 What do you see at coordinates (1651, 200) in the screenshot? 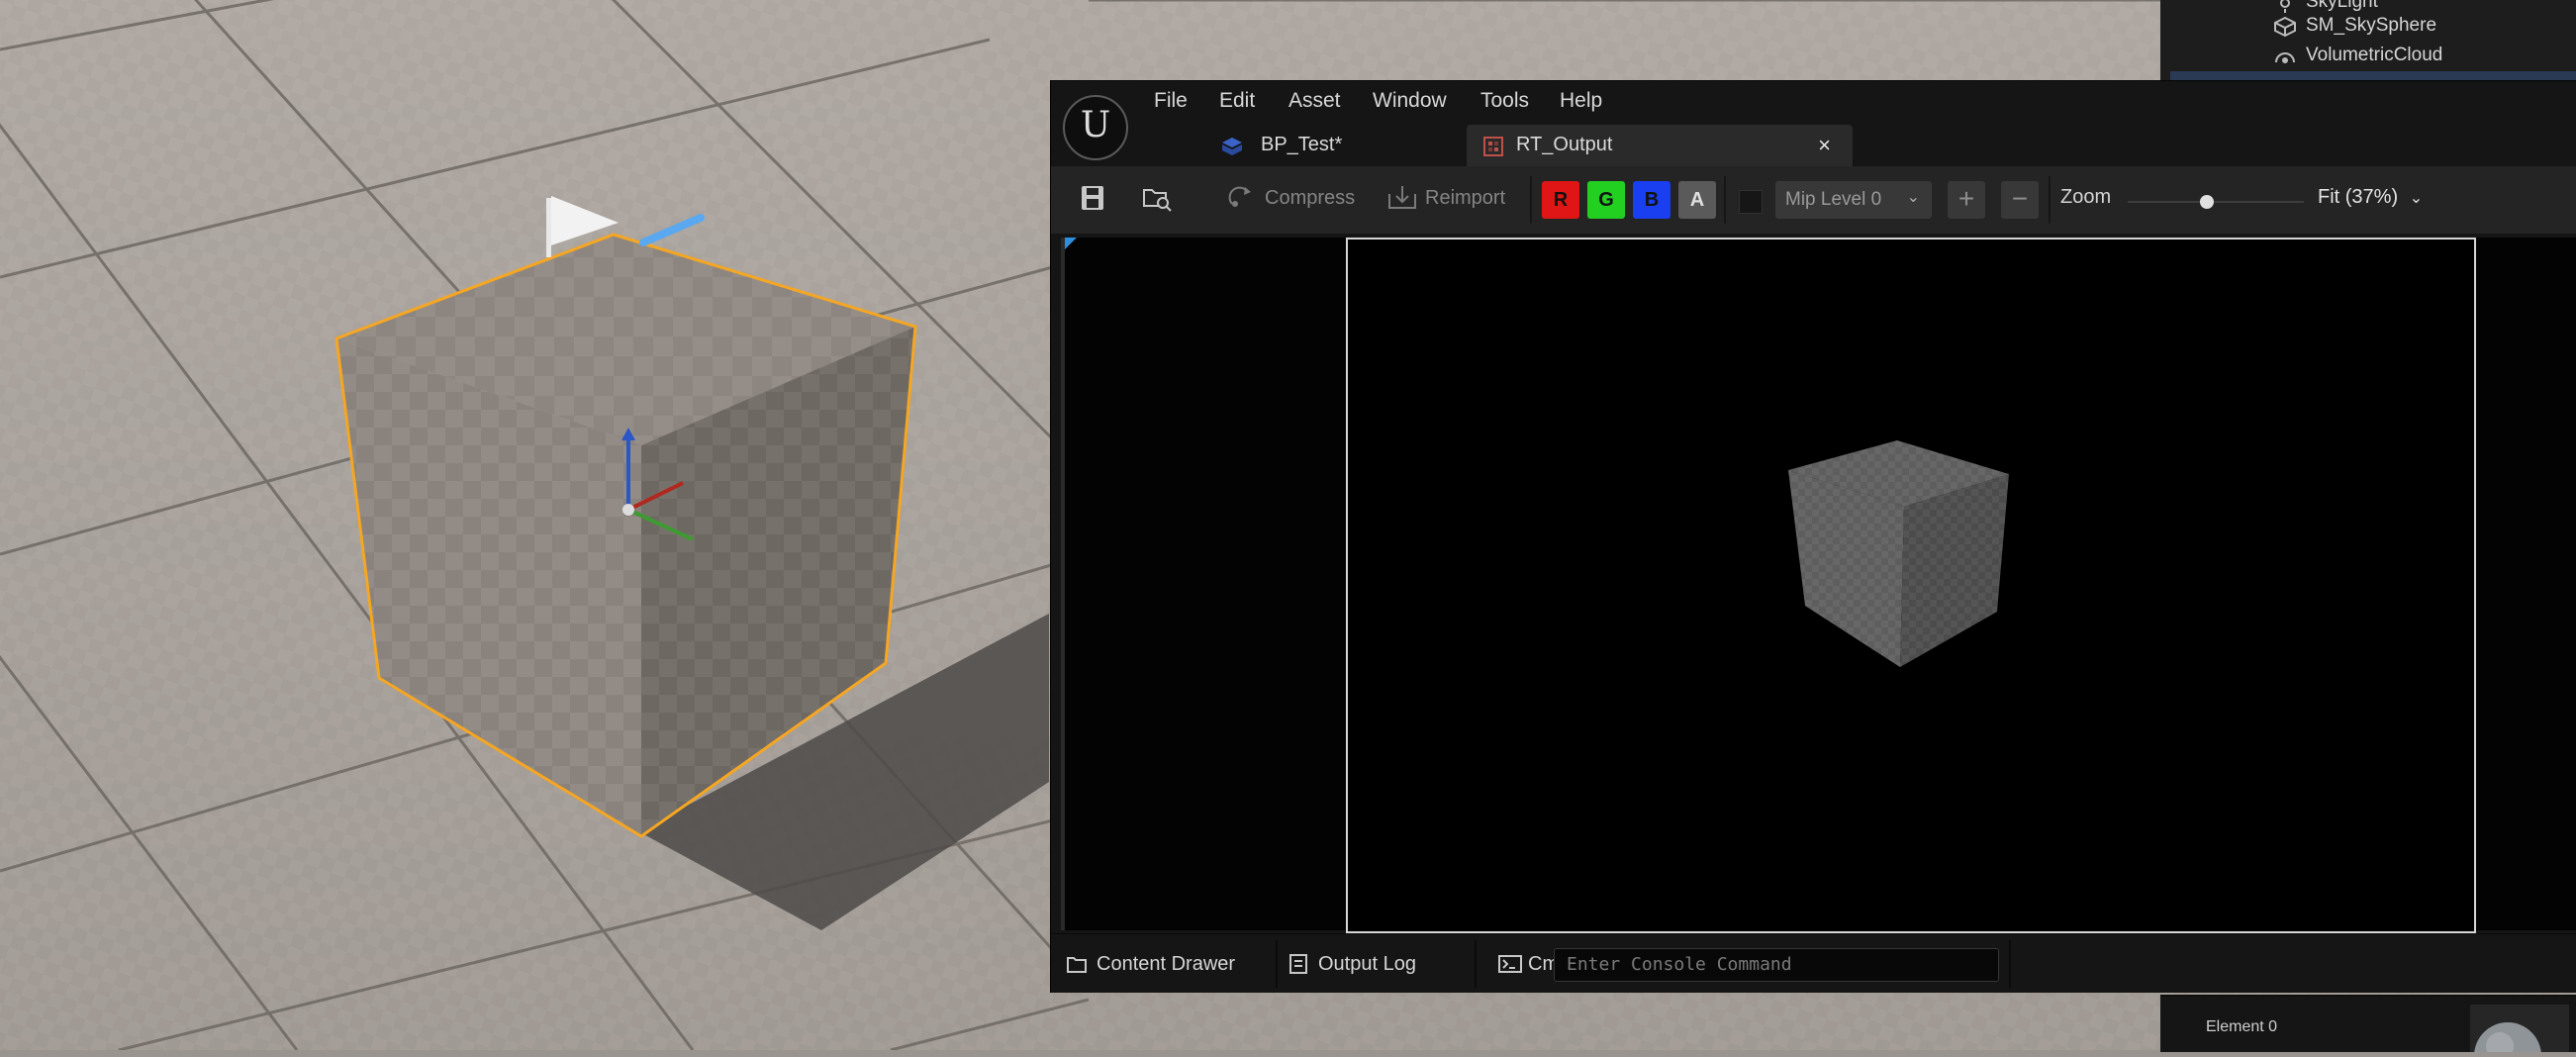
I see `channel-b-toggle: B` at bounding box center [1651, 200].